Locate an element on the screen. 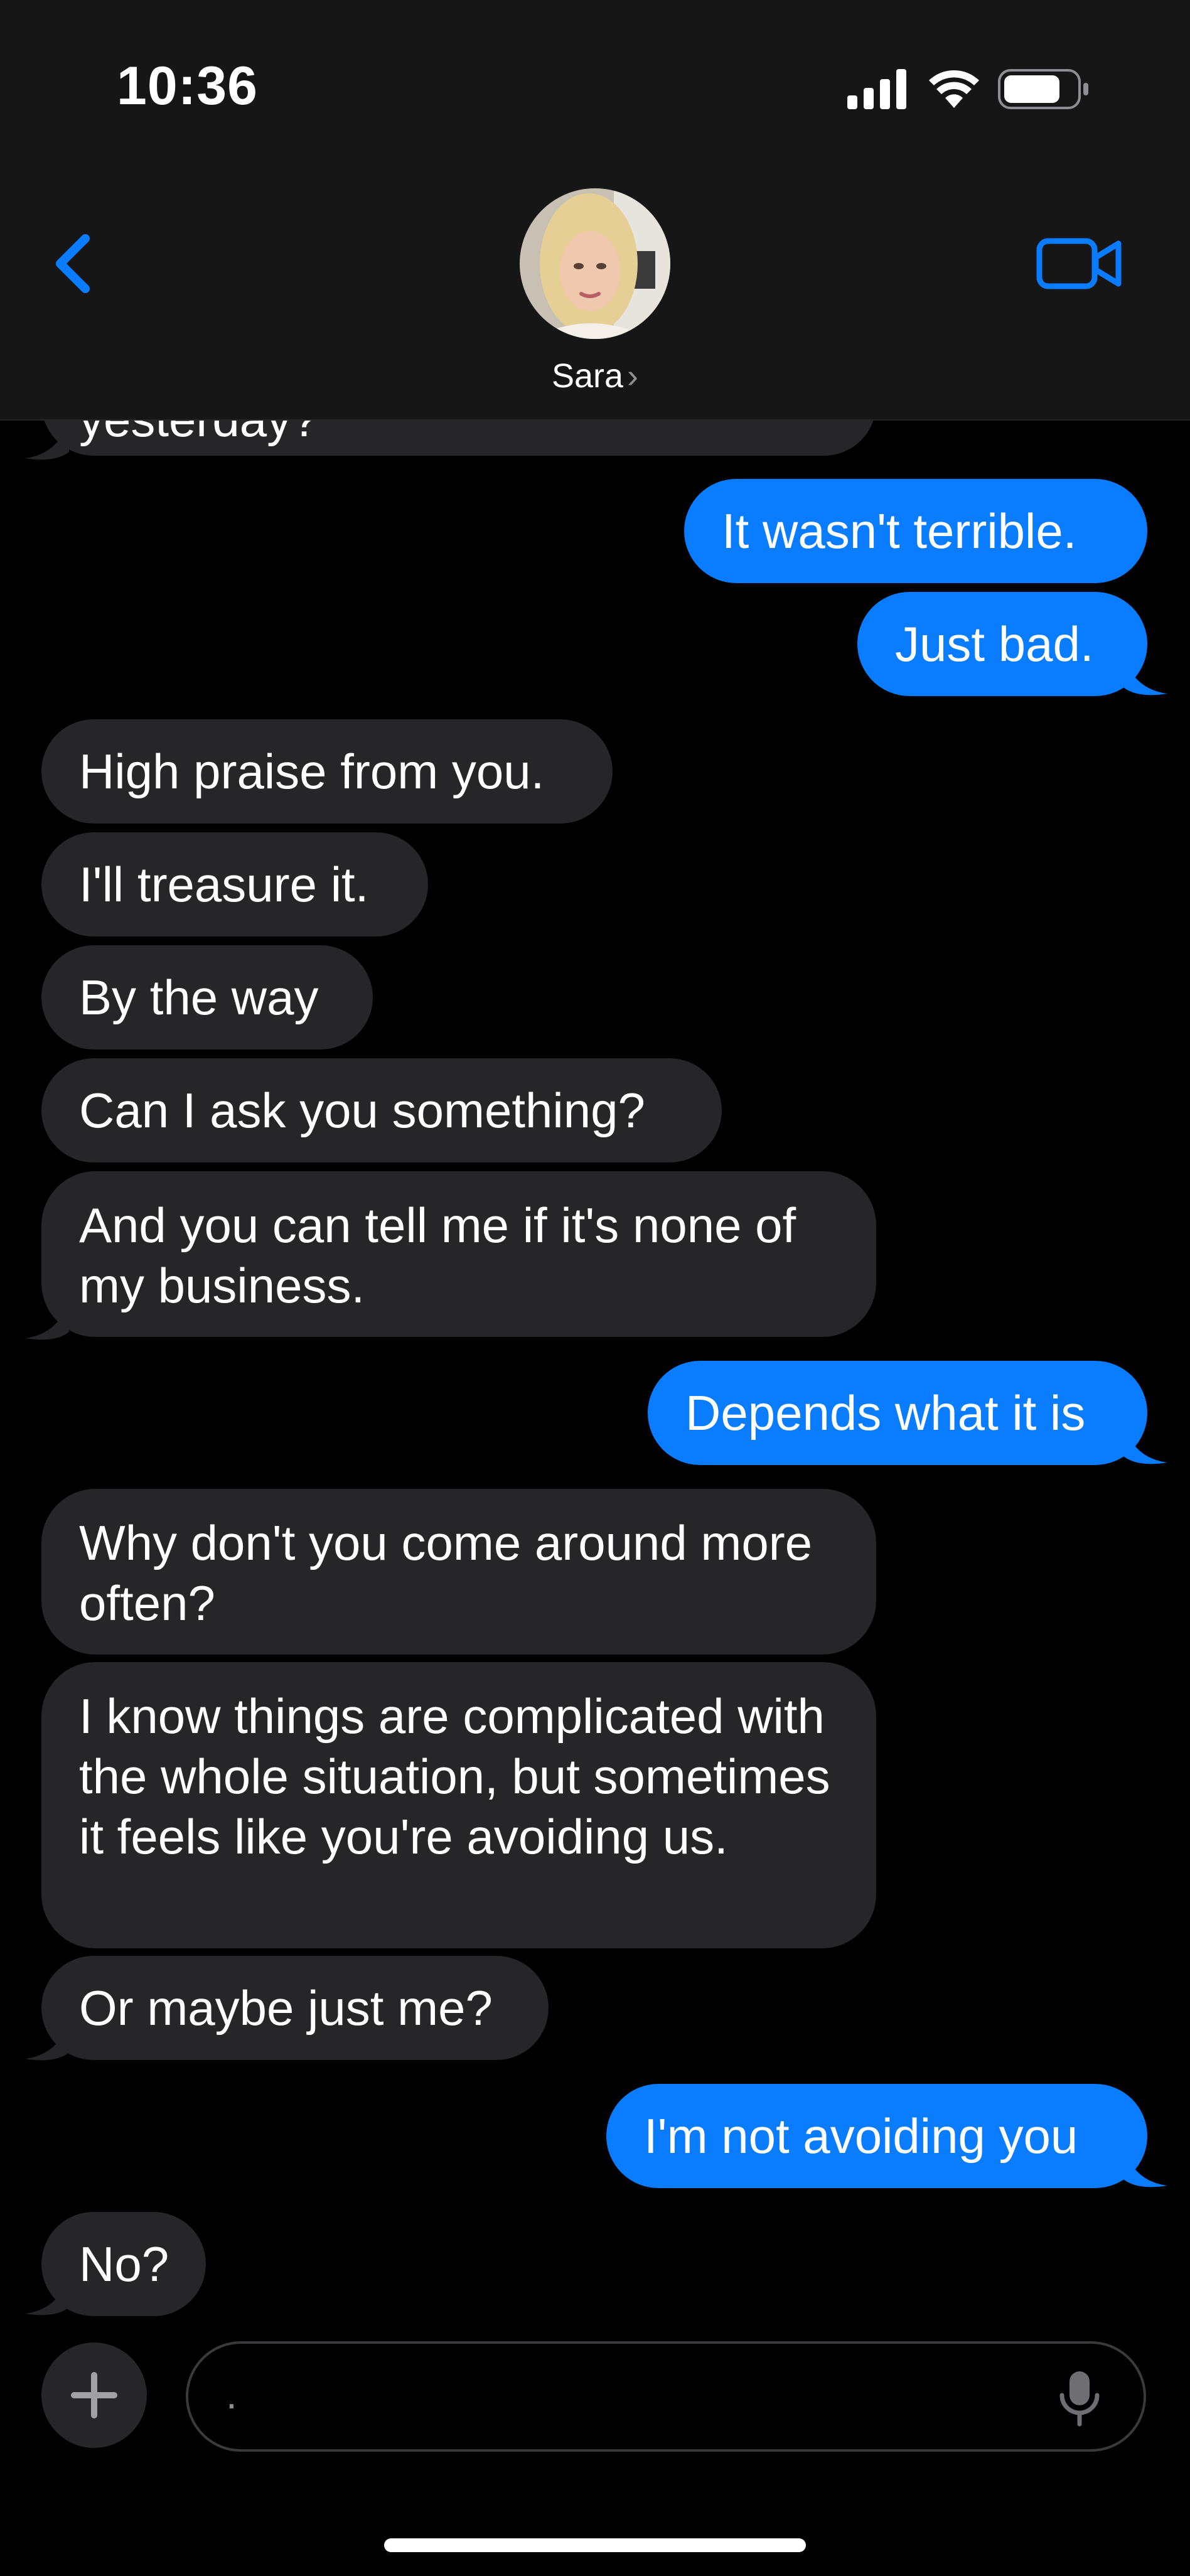 This screenshot has height=2576, width=1190. message-text: No? is located at coordinates (124, 2264).